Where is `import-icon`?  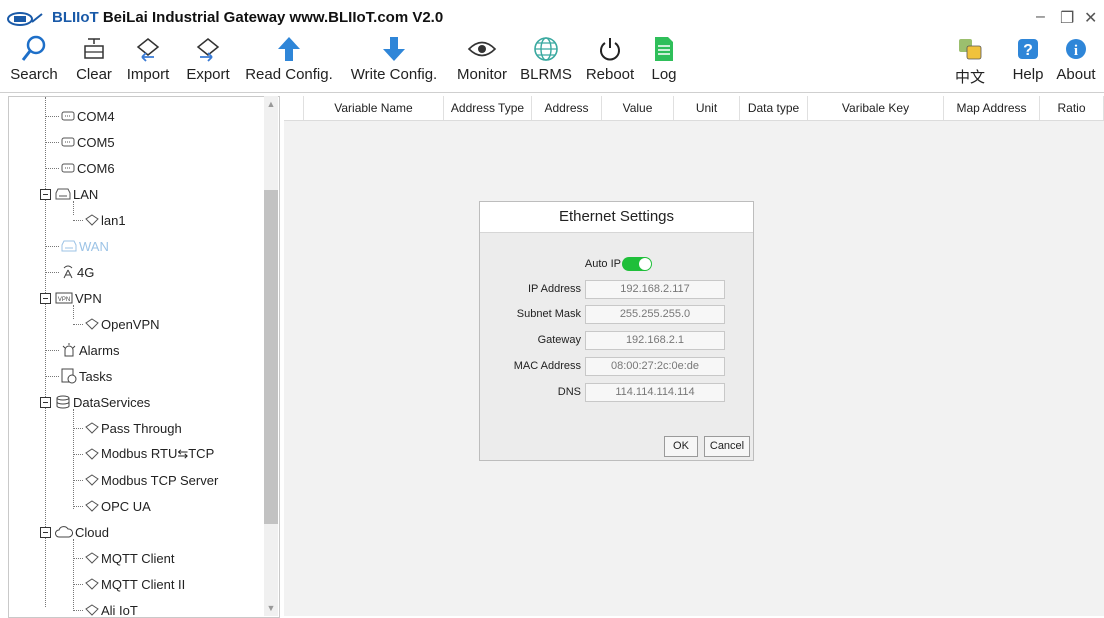 import-icon is located at coordinates (148, 49).